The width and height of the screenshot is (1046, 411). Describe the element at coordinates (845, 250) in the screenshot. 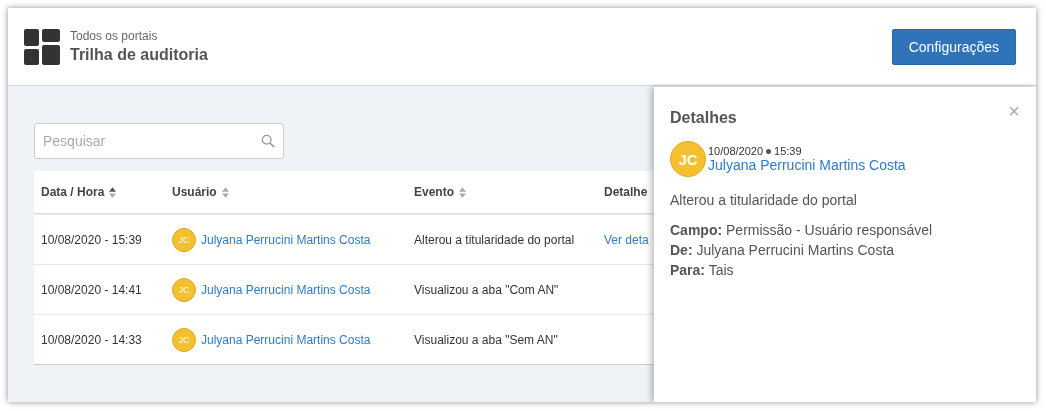

I see `detail-field: De: Julyana Perrucini Martins Costa` at that location.